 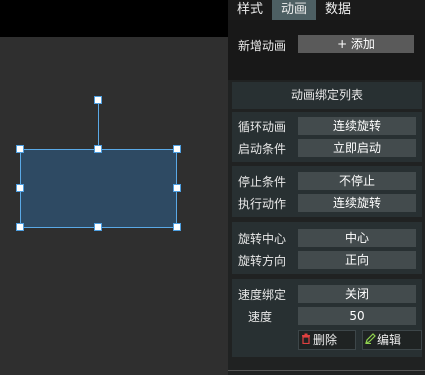 What do you see at coordinates (20, 227) in the screenshot?
I see `resize-handle-bottom-left` at bounding box center [20, 227].